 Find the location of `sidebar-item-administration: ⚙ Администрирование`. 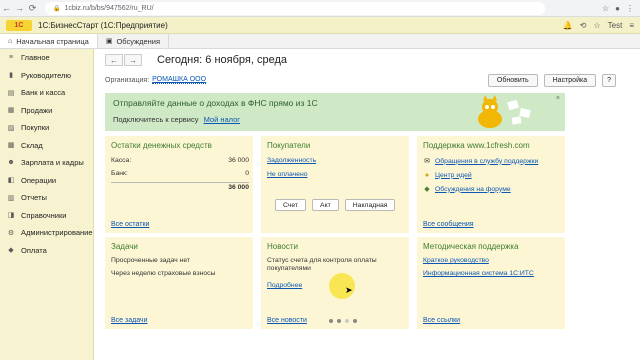

sidebar-item-administration: ⚙ Администрирование is located at coordinates (46, 233).